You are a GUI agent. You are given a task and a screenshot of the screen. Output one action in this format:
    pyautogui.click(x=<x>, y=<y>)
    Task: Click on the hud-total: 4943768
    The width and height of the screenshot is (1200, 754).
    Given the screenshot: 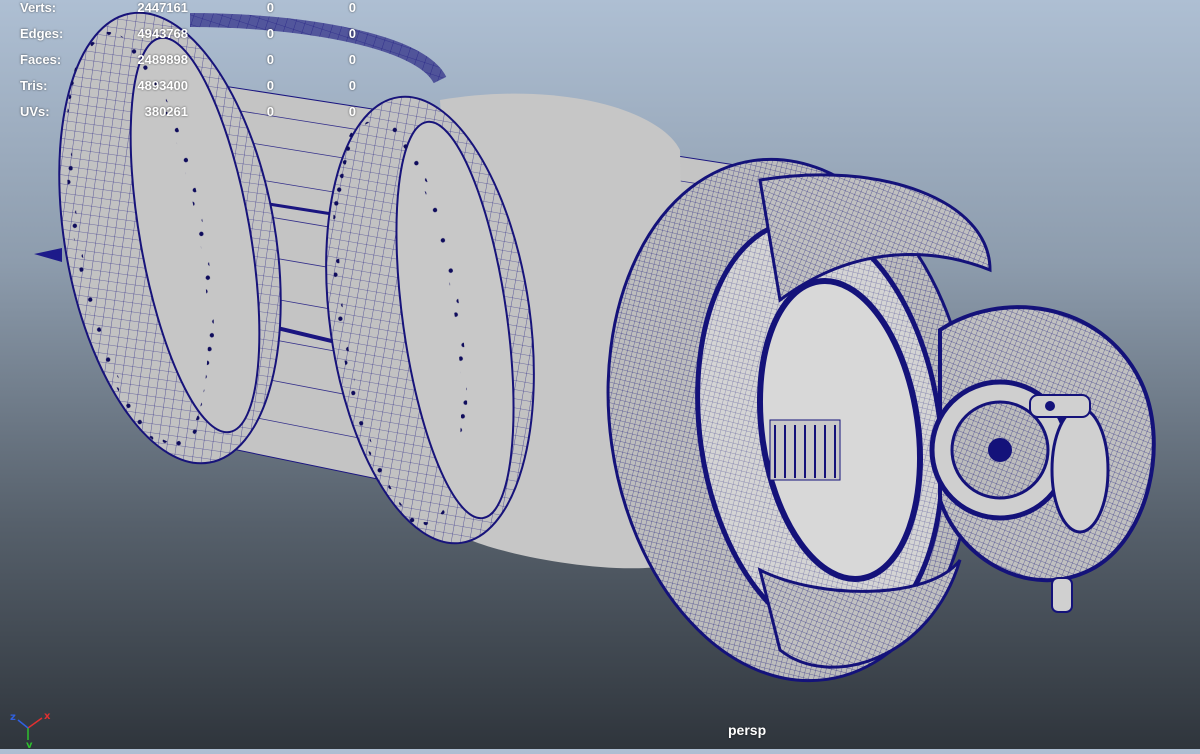 What is the action you would take?
    pyautogui.click(x=162, y=33)
    